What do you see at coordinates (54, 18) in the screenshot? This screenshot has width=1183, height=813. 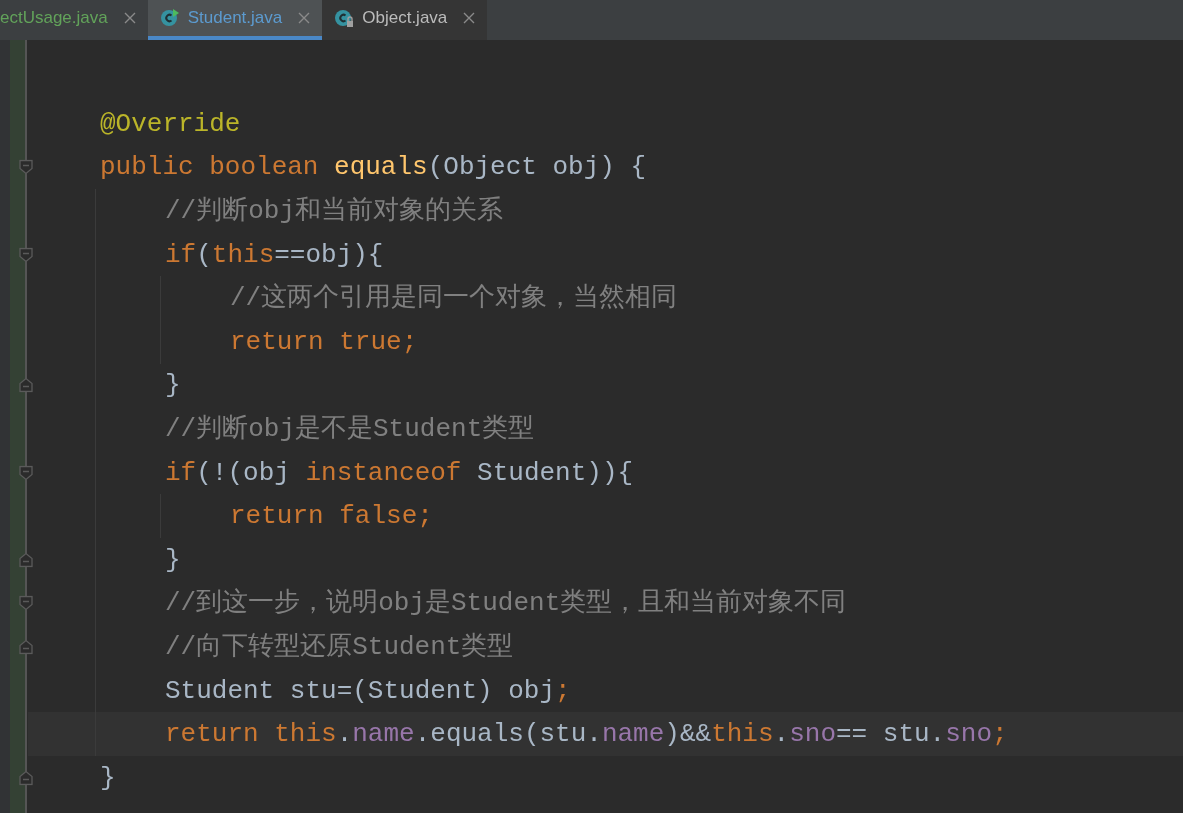 I see `tab-label: ectUsage.java` at bounding box center [54, 18].